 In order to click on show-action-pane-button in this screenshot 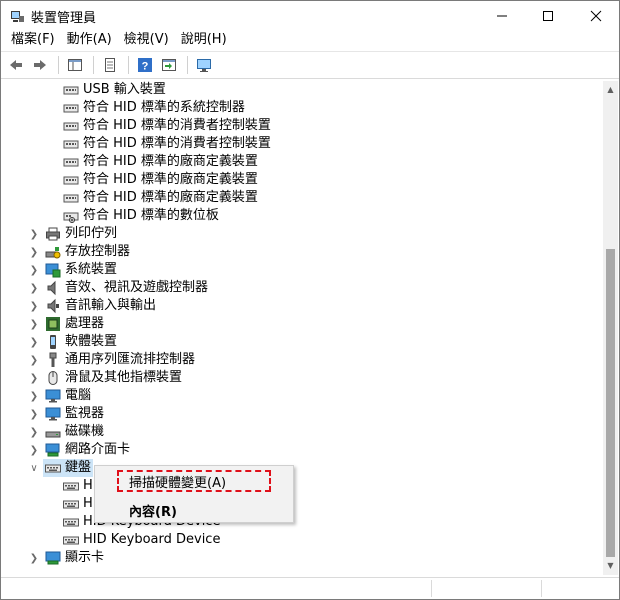, I will do `click(169, 65)`.